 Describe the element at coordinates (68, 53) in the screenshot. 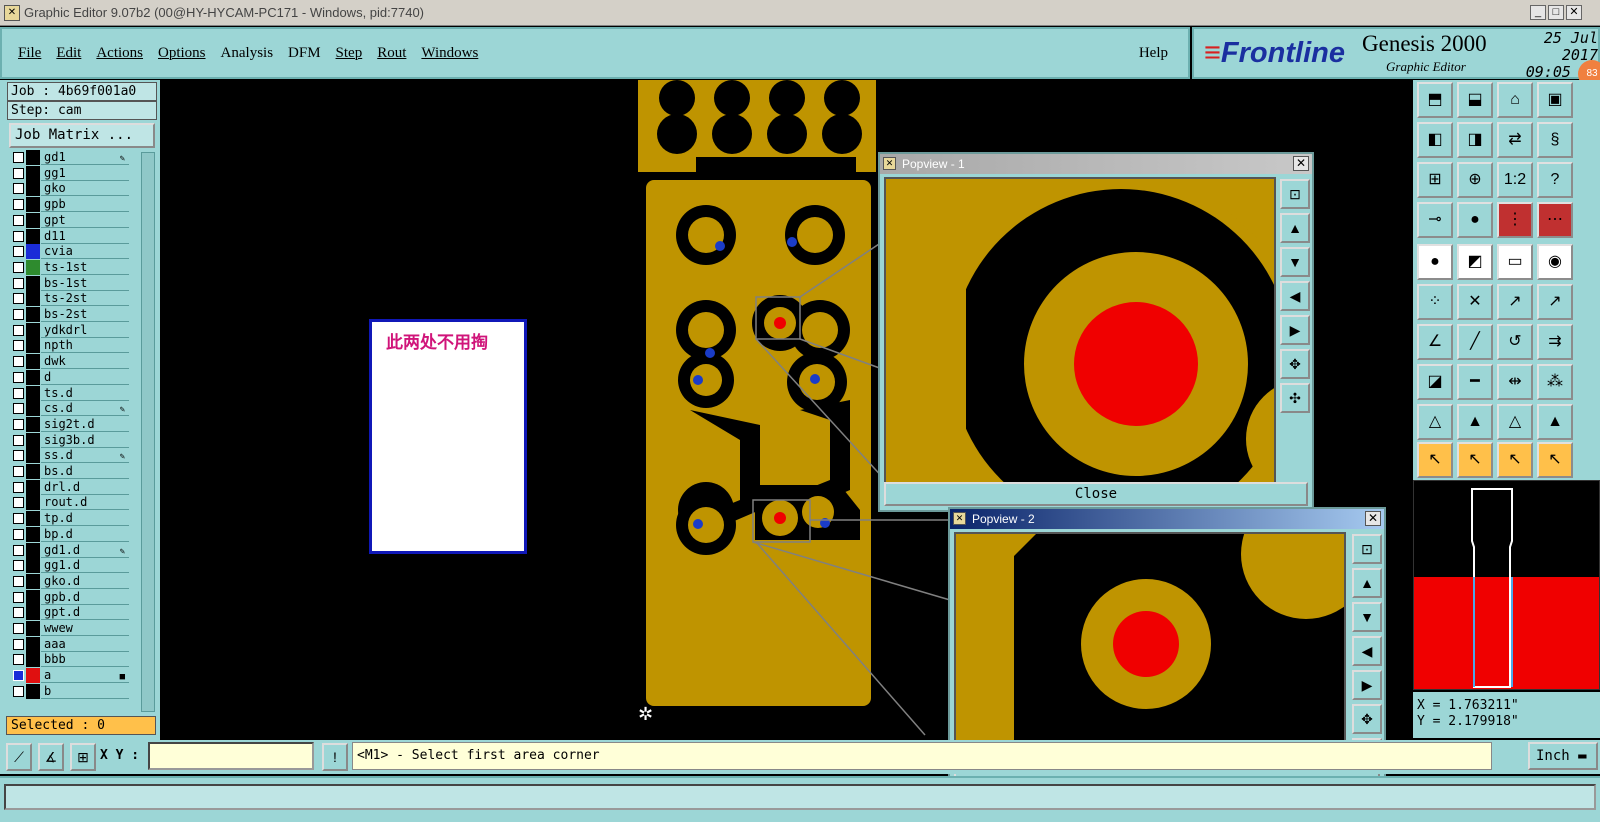

I see `menu-edit: Edit` at that location.